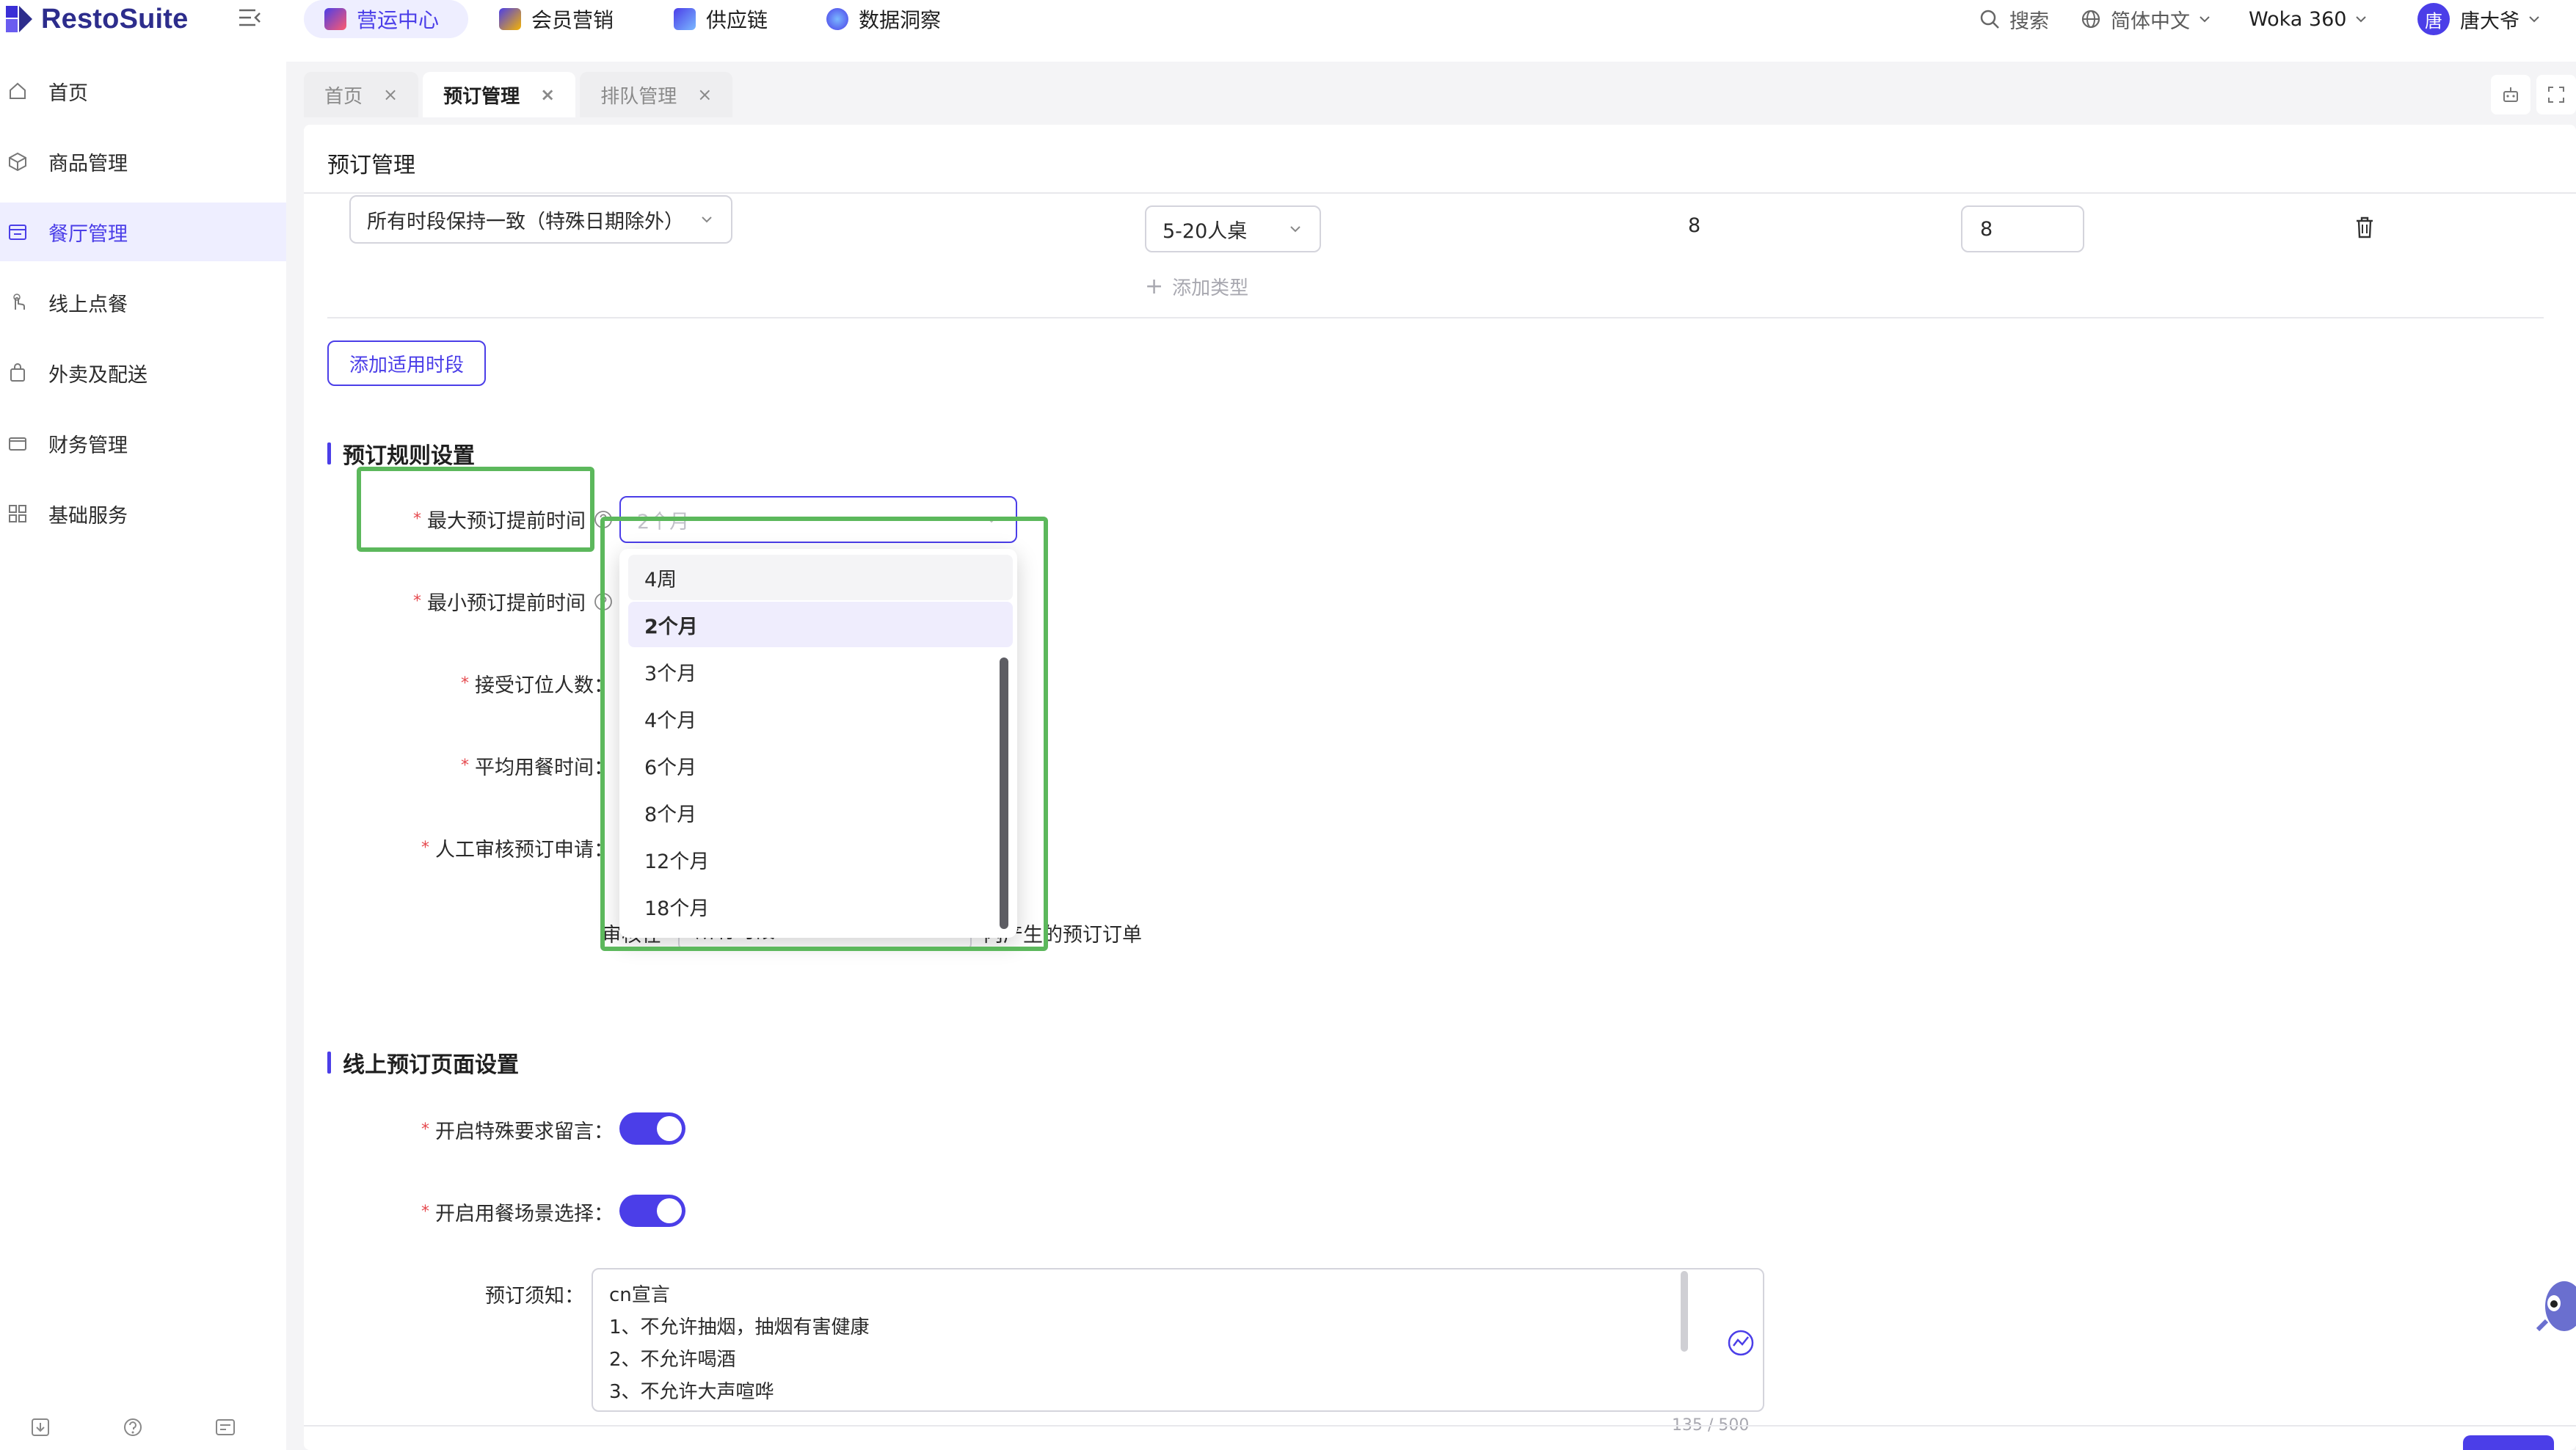  Describe the element at coordinates (2556, 94) in the screenshot. I see `fullscreen-button` at that location.